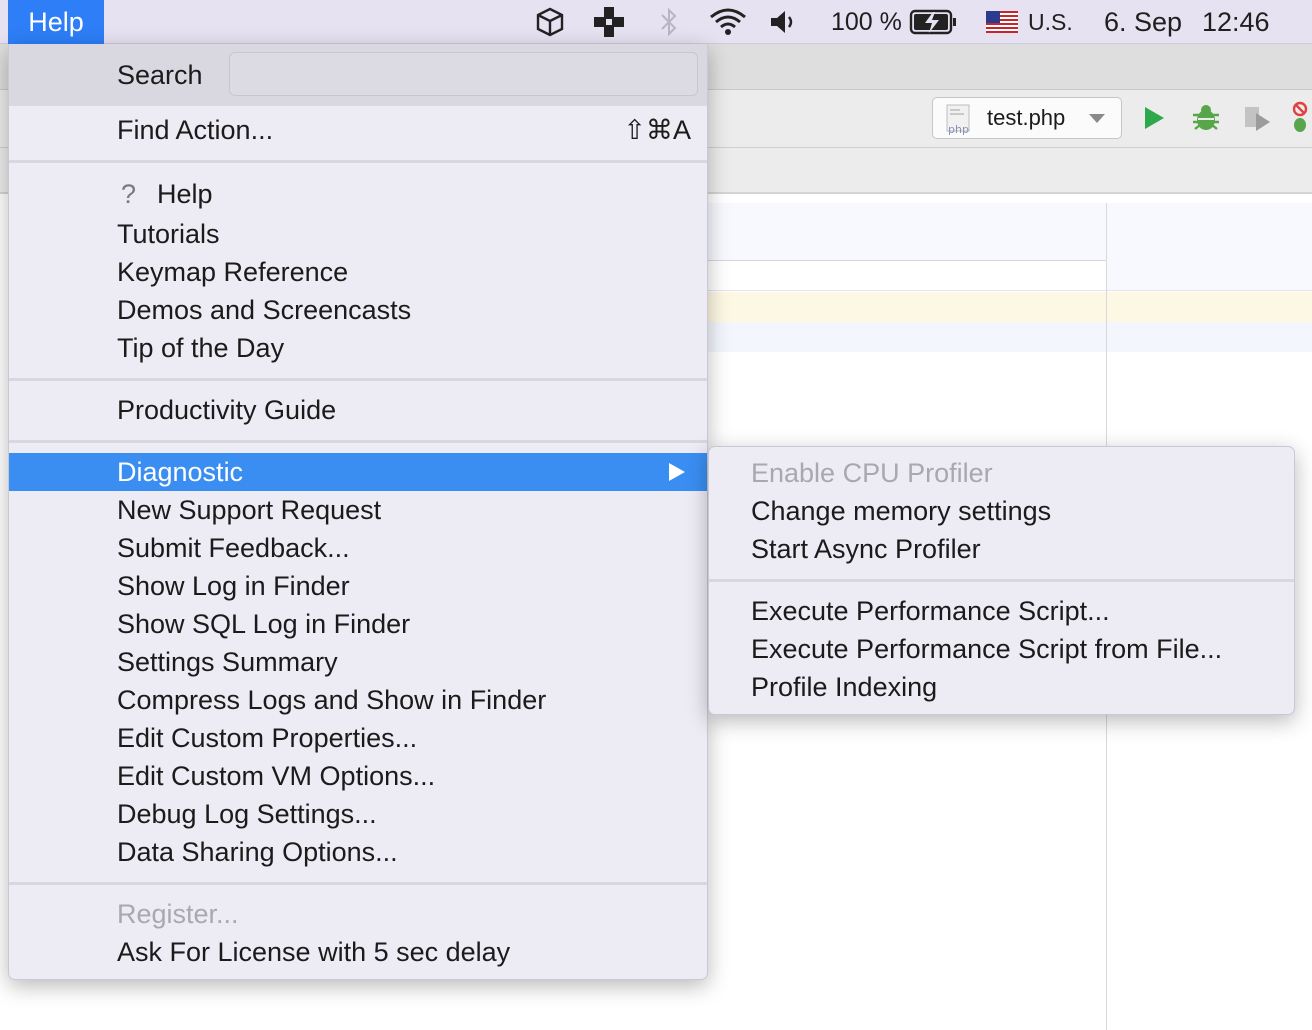 Image resolution: width=1312 pixels, height=1030 pixels. What do you see at coordinates (358, 194) in the screenshot?
I see `menu-item-help: ? Help` at bounding box center [358, 194].